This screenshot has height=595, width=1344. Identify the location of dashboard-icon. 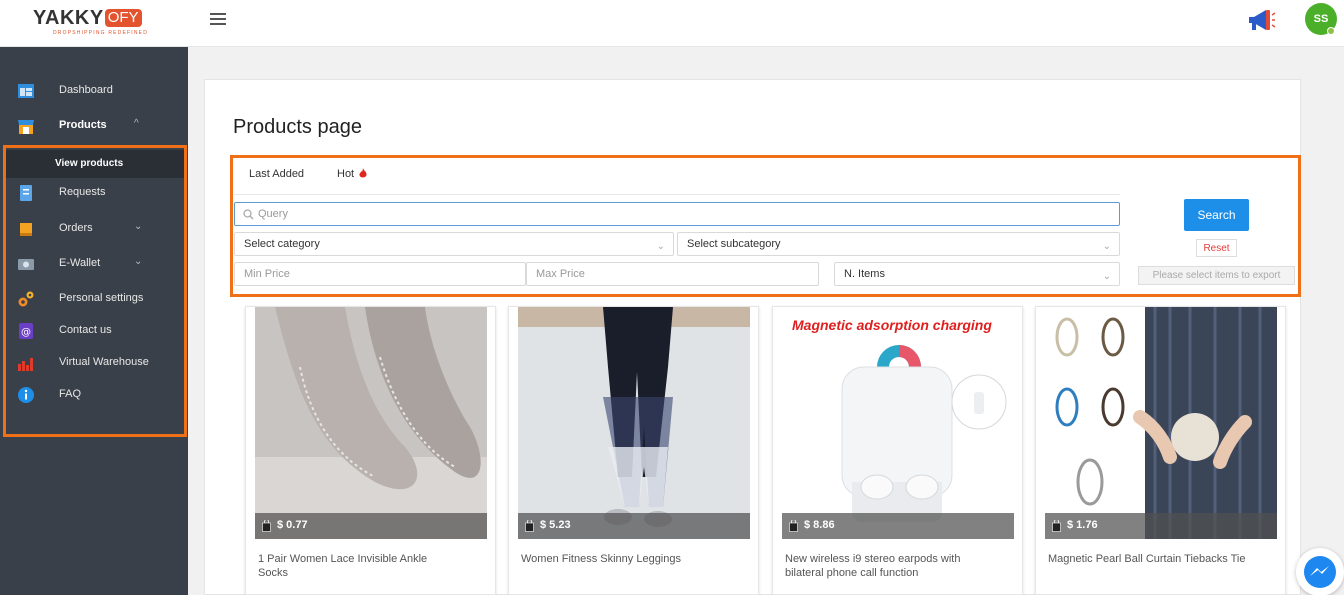
(26, 91).